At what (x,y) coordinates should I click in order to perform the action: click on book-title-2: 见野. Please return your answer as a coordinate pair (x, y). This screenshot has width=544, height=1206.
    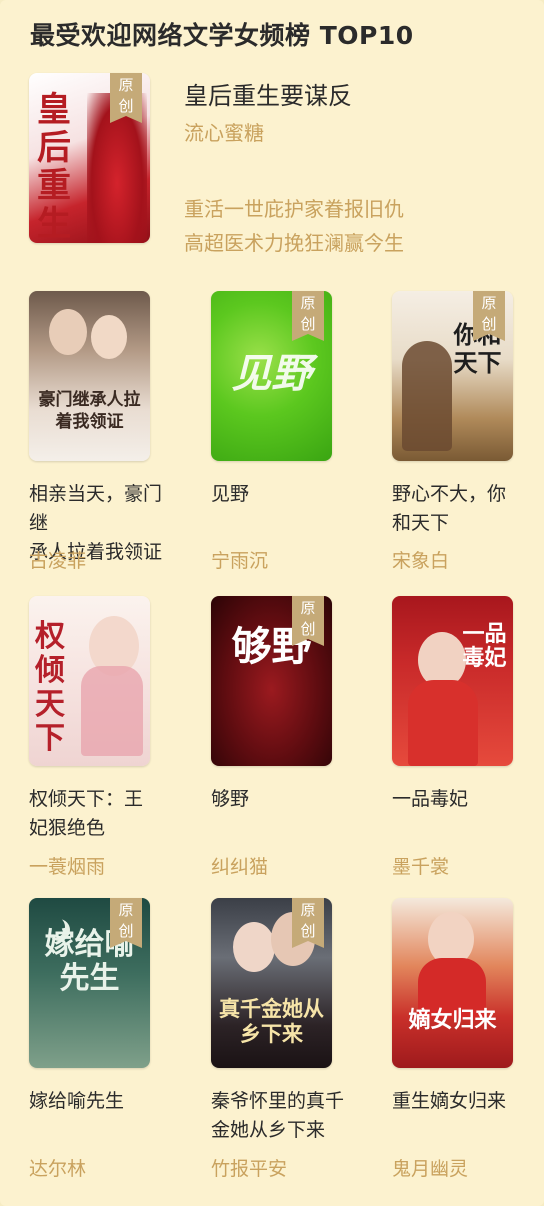
    Looking at the image, I should click on (278, 494).